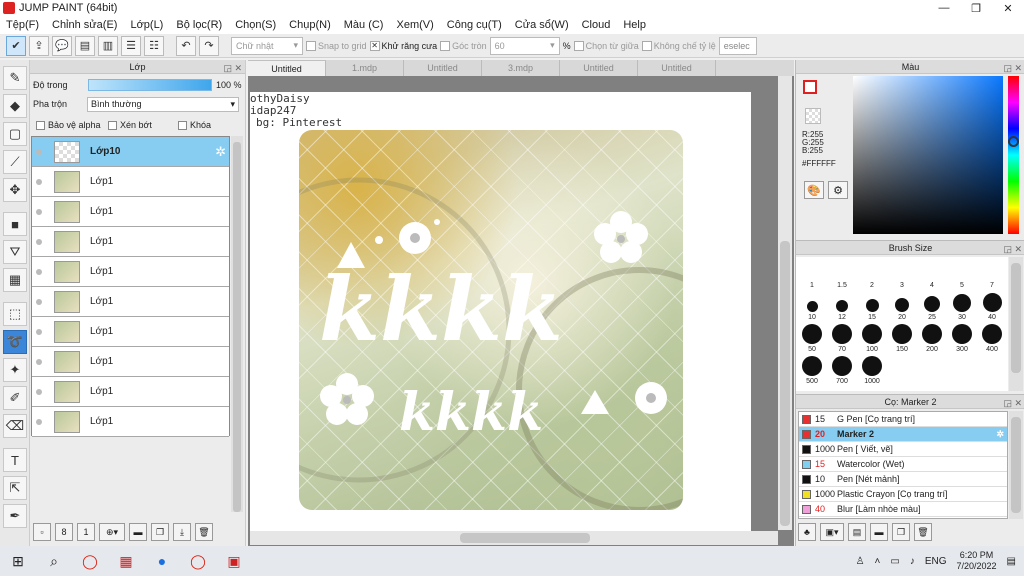 This screenshot has width=1024, height=576. What do you see at coordinates (163, 104) in the screenshot?
I see `blend-mode-select: Bình thường ▾` at bounding box center [163, 104].